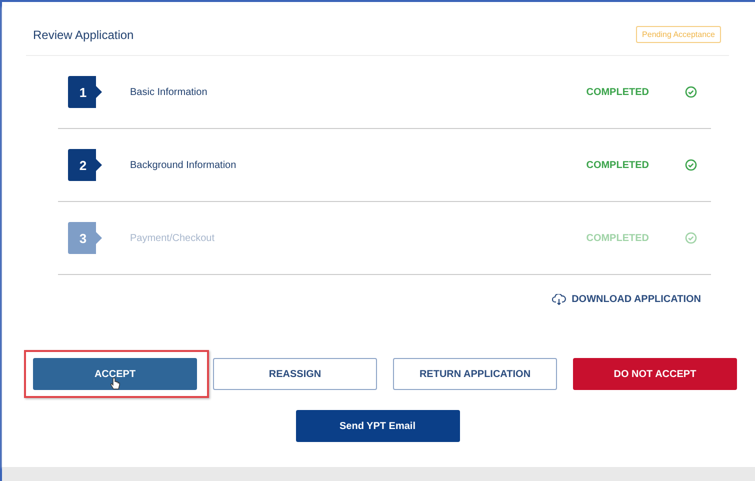  Describe the element at coordinates (295, 374) in the screenshot. I see `action-button: REASSIGN` at that location.